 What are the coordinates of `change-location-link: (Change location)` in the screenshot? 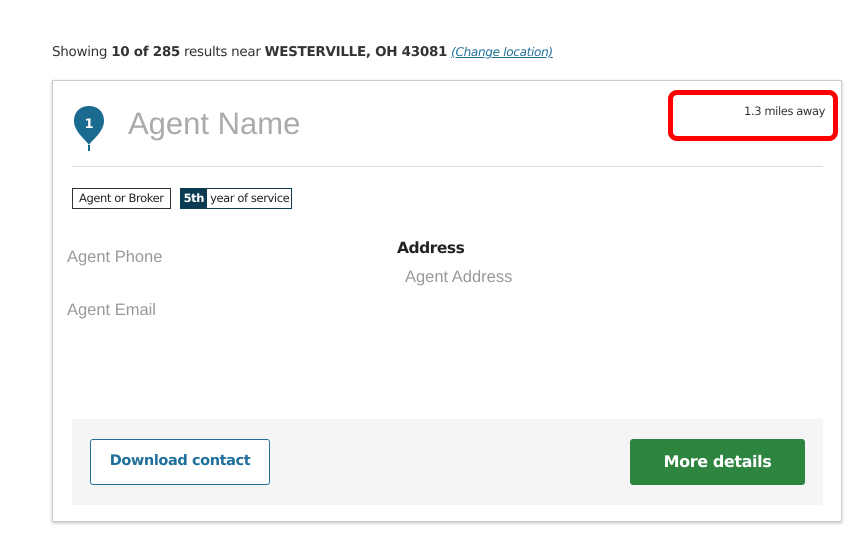 It's located at (502, 52).